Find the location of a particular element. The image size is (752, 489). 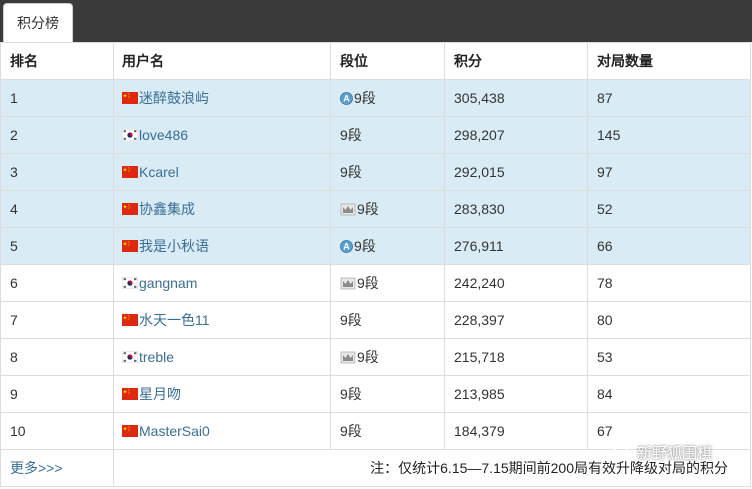

column-header-score: 积分 is located at coordinates (516, 61).